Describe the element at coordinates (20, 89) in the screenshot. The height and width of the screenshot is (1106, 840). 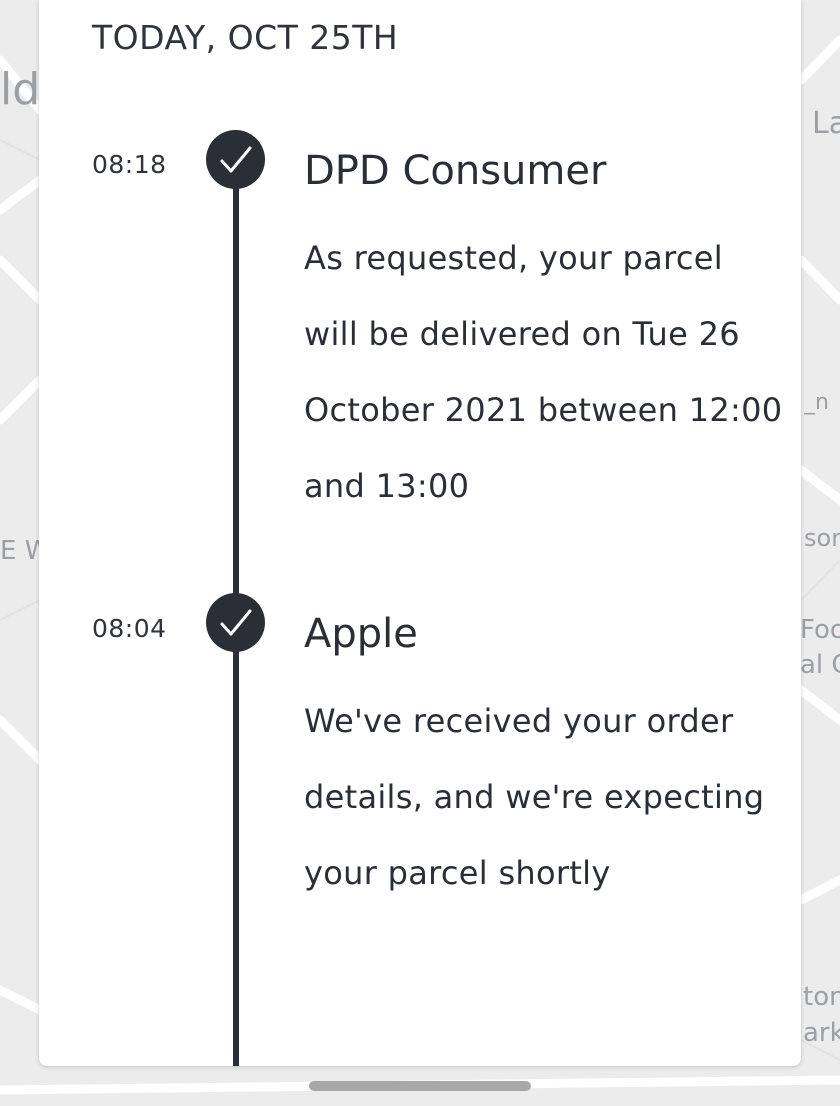
I see `map-label: ldo` at that location.